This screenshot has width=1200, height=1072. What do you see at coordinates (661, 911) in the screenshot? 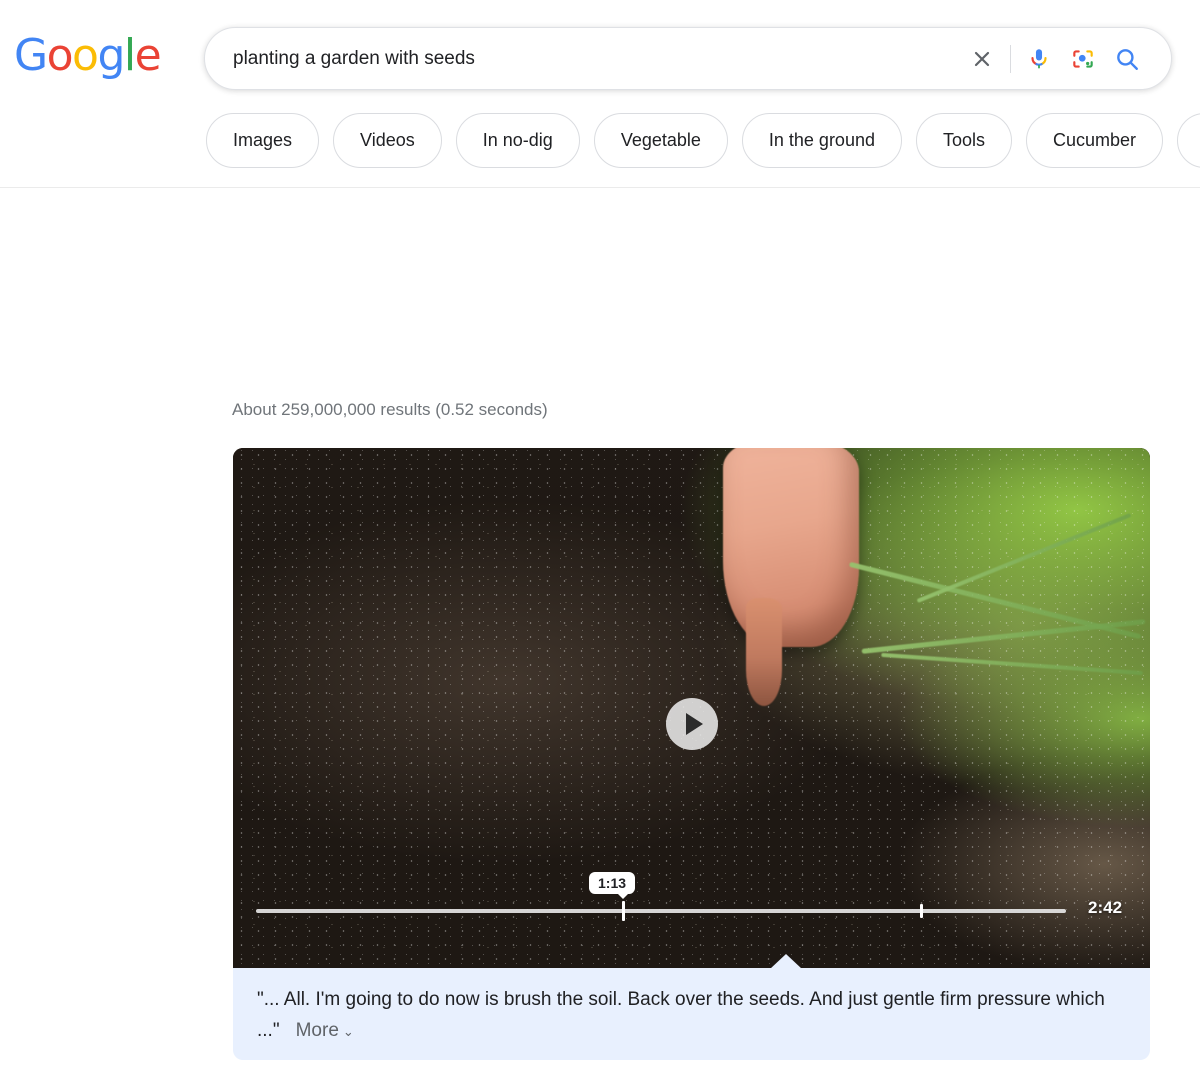
I see `progress-bar` at bounding box center [661, 911].